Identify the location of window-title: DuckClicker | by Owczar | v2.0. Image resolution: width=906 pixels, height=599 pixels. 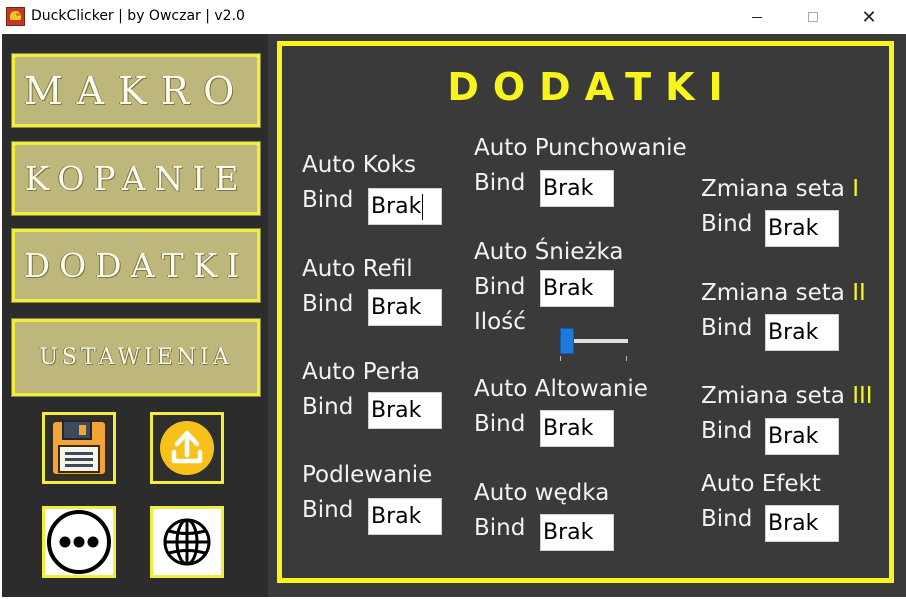
(138, 16).